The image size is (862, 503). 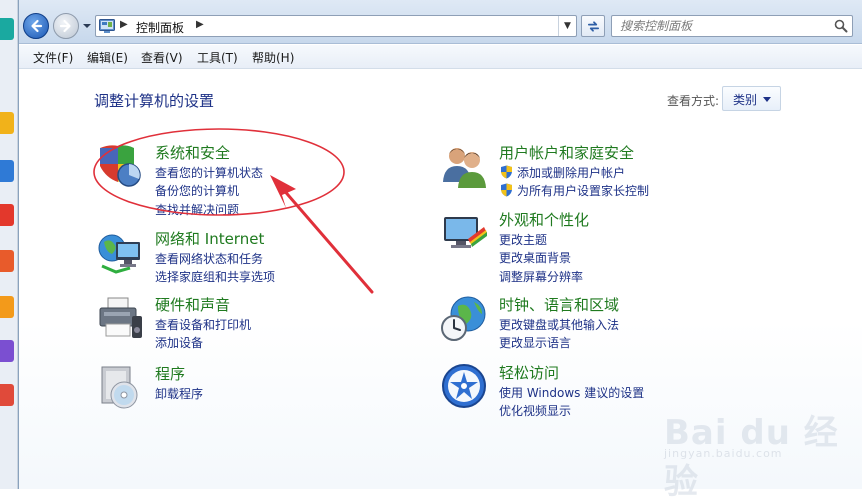 I want to click on view-by-dropdown: 类别, so click(x=751, y=98).